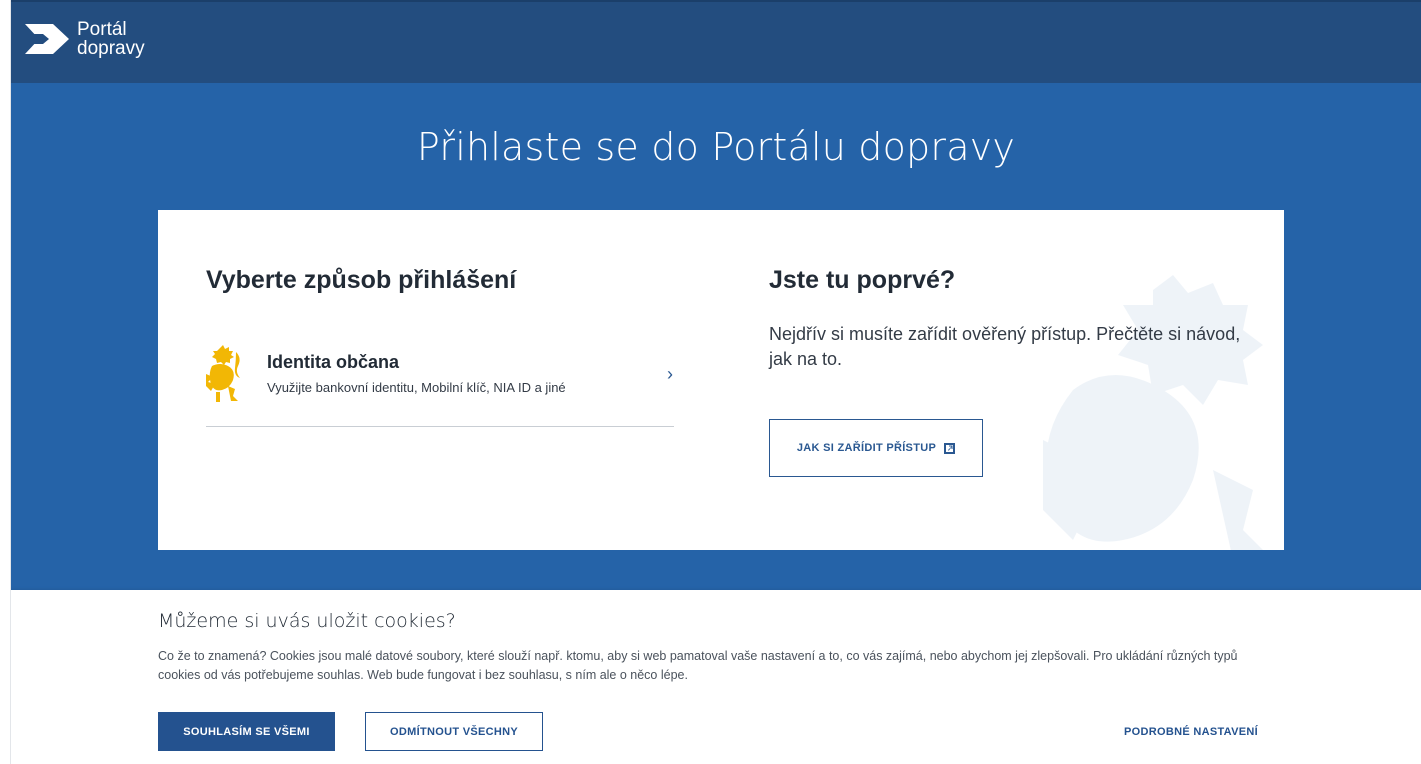 This screenshot has width=1421, height=764. Describe the element at coordinates (246, 731) in the screenshot. I see `accept-all-cookies-button: SOUHLASÍM SE VŠEMI` at that location.